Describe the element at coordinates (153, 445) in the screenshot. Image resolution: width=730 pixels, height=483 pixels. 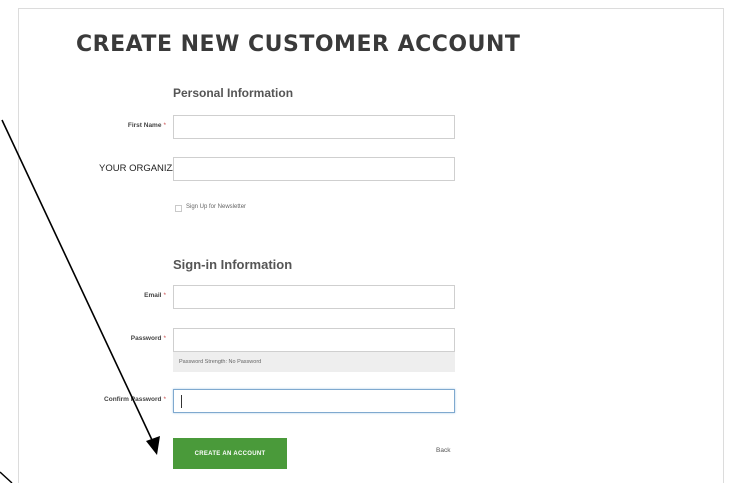
I see `arrow-head` at that location.